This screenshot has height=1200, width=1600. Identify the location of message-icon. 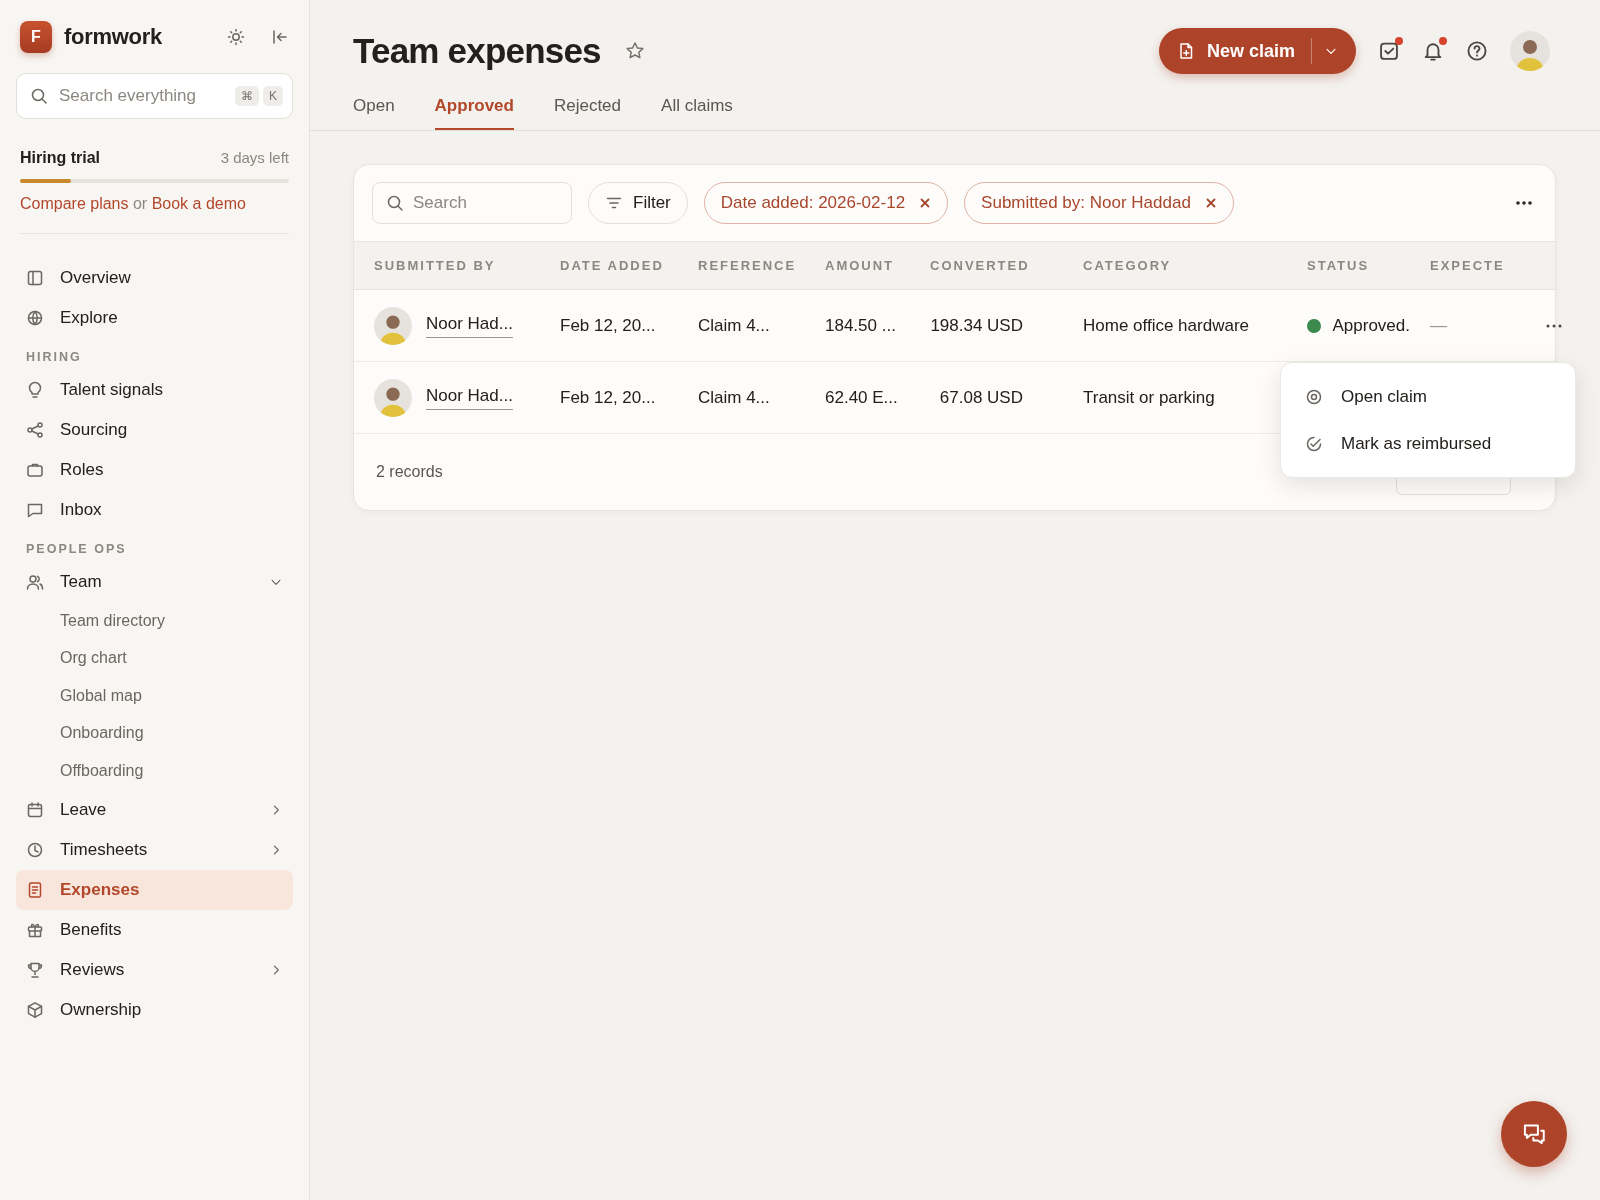
(35, 510).